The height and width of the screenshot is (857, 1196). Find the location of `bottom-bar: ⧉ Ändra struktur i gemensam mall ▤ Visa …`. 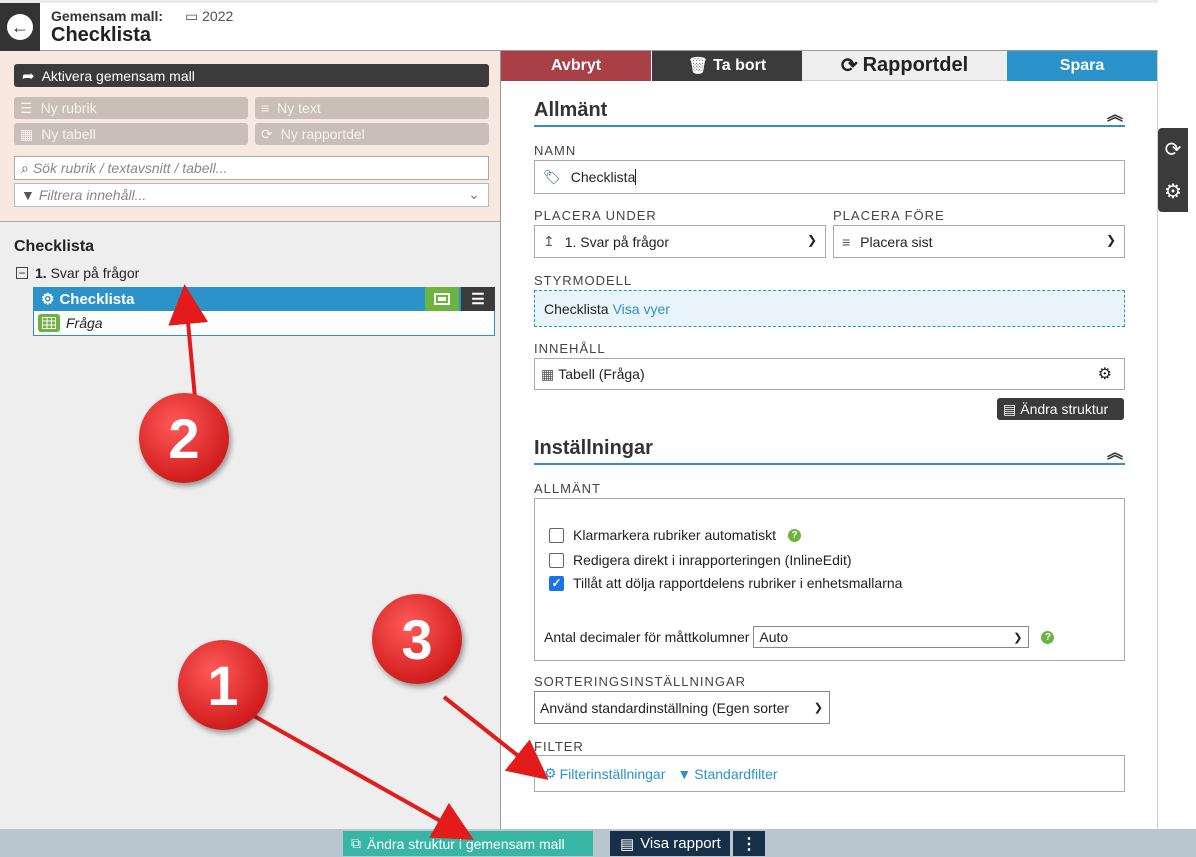

bottom-bar: ⧉ Ändra struktur i gemensam mall ▤ Visa … is located at coordinates (598, 843).